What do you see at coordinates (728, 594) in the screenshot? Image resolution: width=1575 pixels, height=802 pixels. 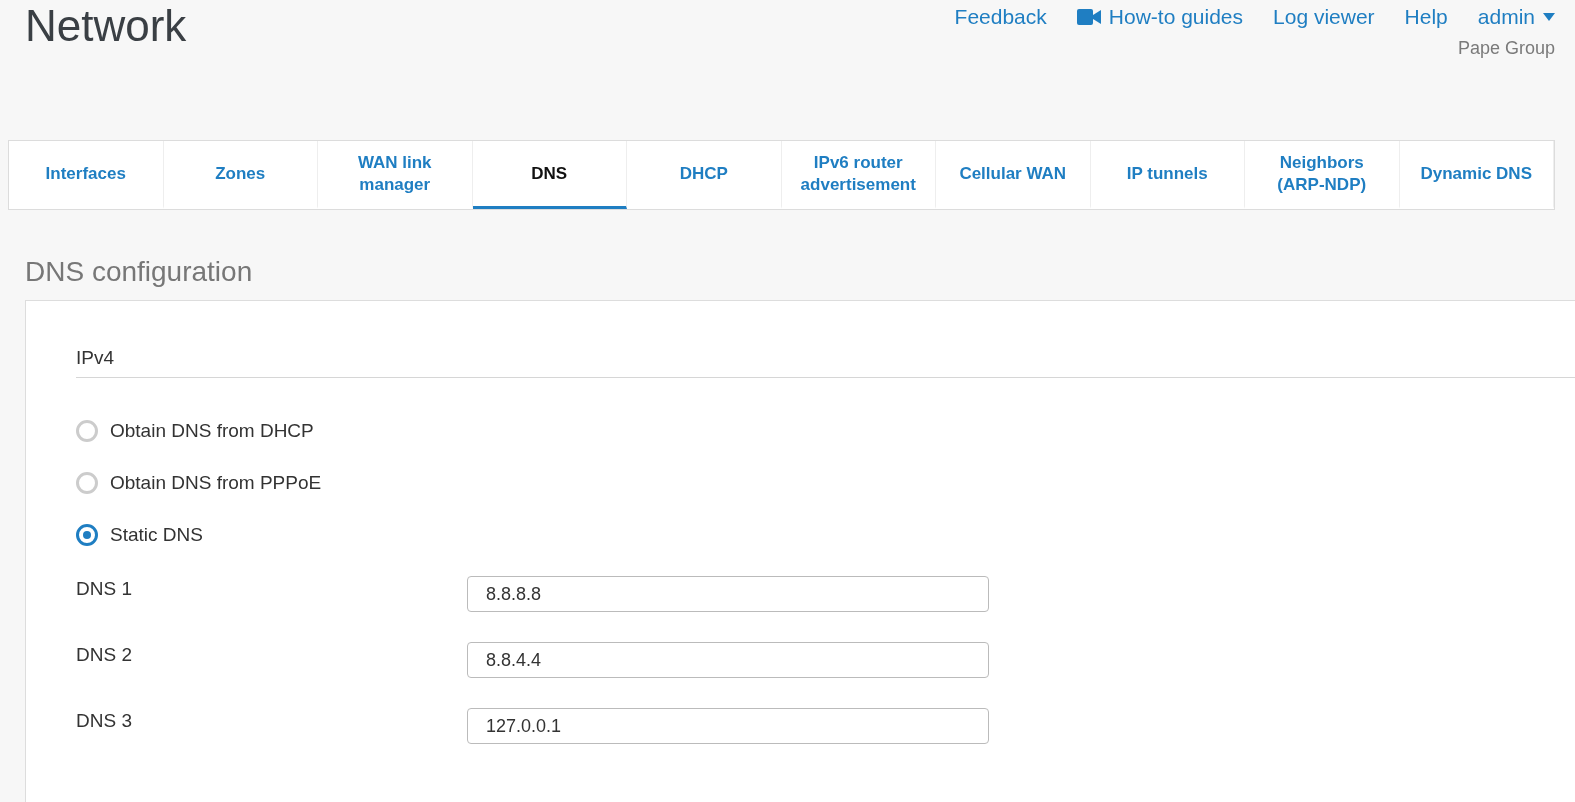 I see `input-field: 8.8.8.8` at bounding box center [728, 594].